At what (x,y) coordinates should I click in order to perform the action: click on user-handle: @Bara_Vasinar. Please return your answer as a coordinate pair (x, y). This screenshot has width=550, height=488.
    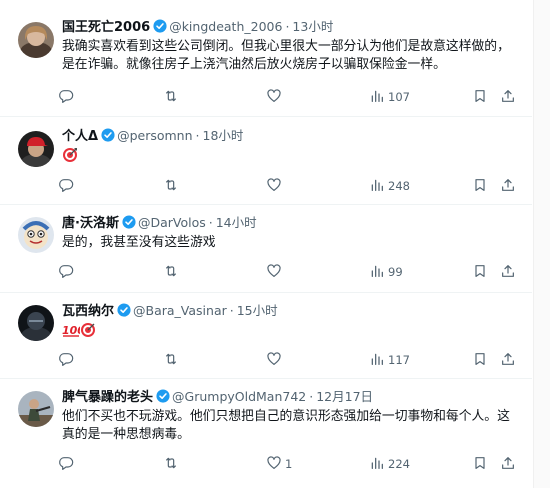
    Looking at the image, I should click on (180, 310).